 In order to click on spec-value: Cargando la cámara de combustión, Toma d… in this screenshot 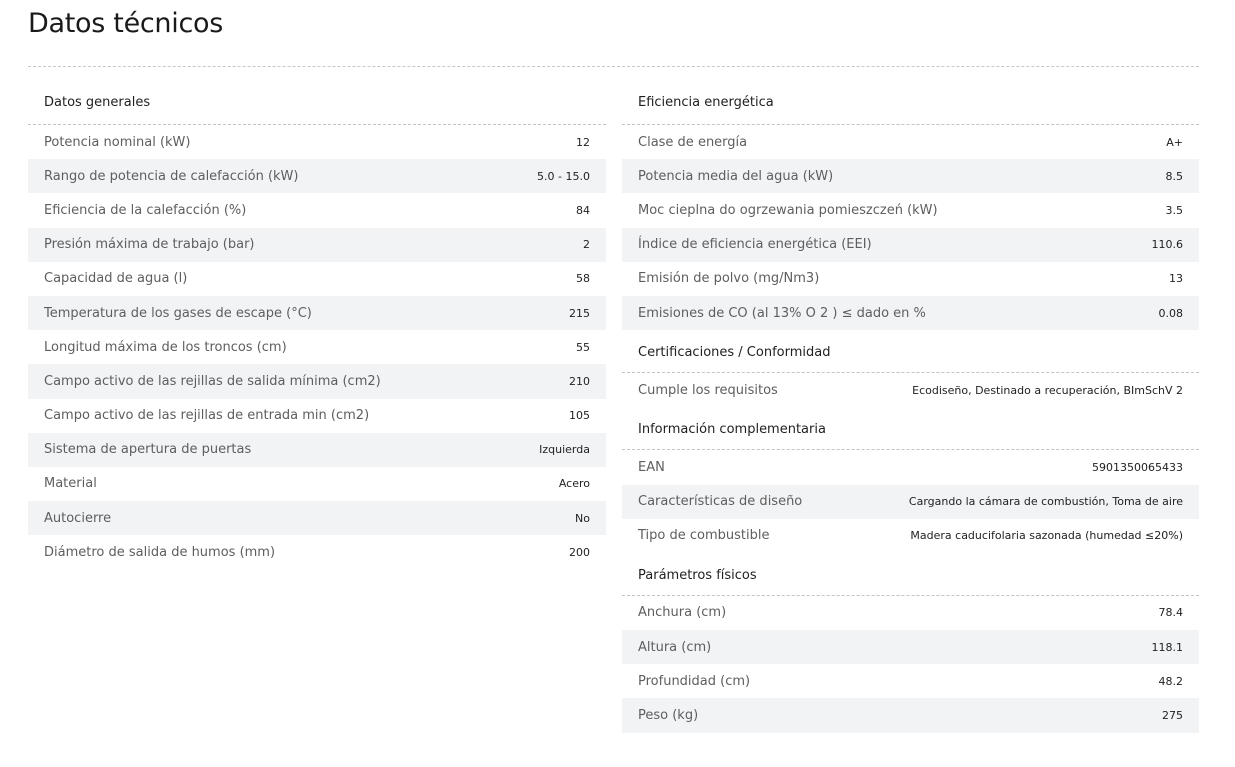, I will do `click(1045, 502)`.